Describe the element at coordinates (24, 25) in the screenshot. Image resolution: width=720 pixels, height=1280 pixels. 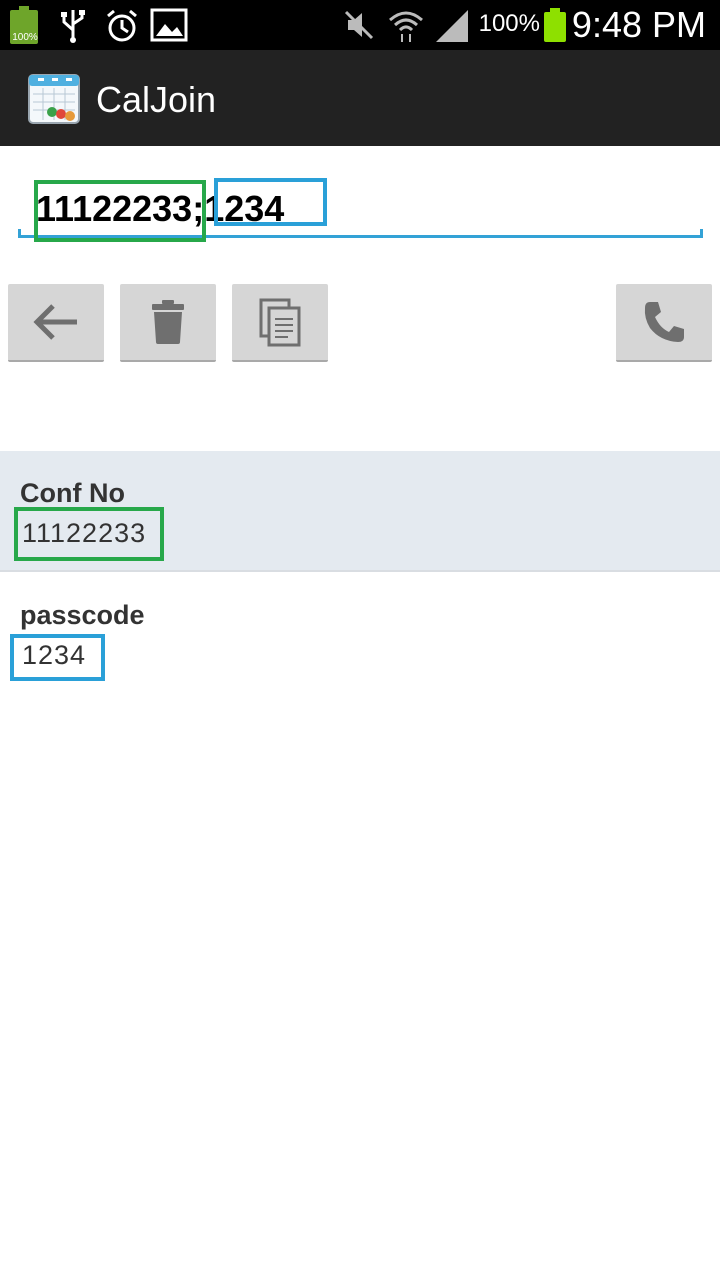
I see `battery-icon: 100%` at that location.